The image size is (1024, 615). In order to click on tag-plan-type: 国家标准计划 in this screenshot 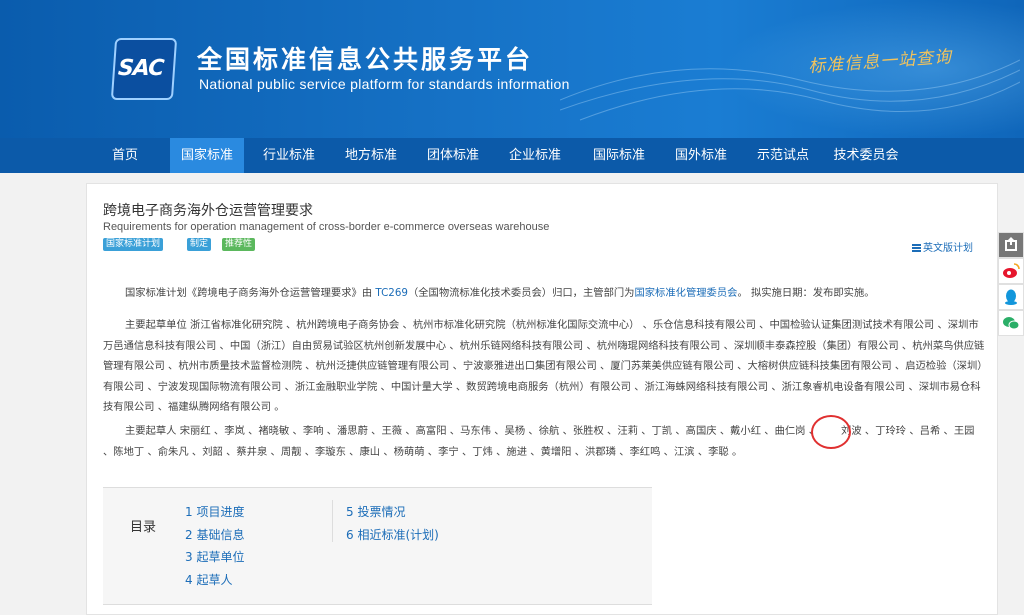, I will do `click(133, 244)`.